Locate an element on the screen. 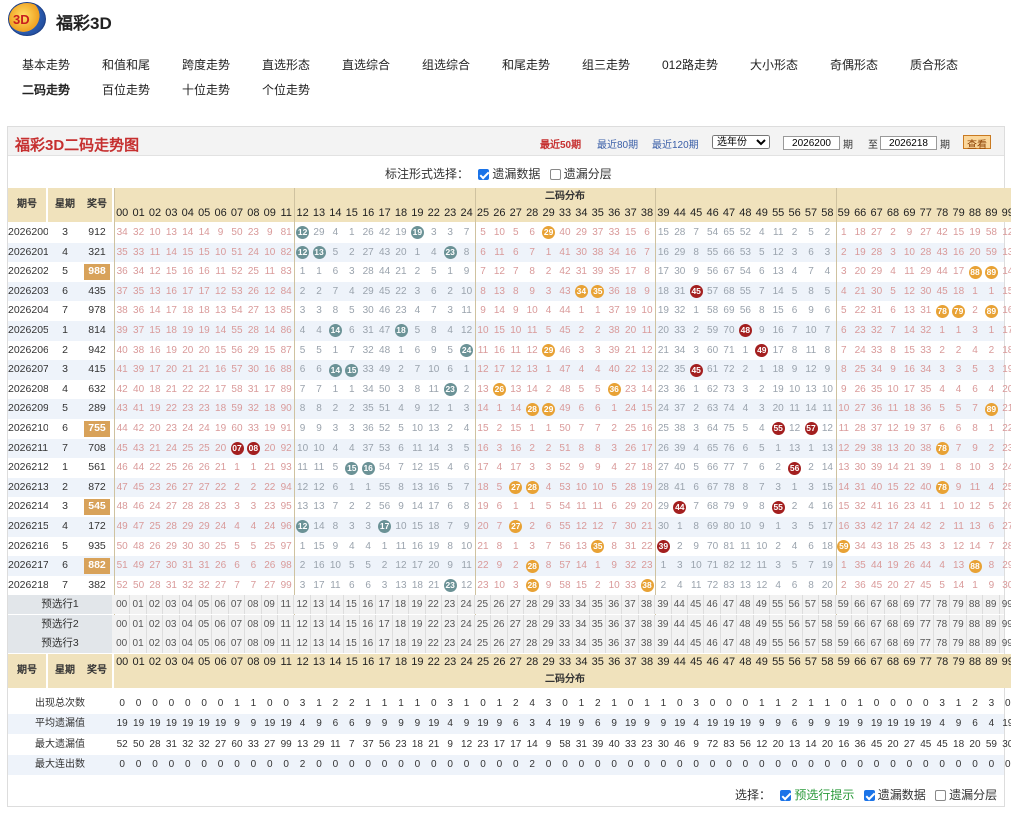  preselect-cell: 49 is located at coordinates (762, 605).